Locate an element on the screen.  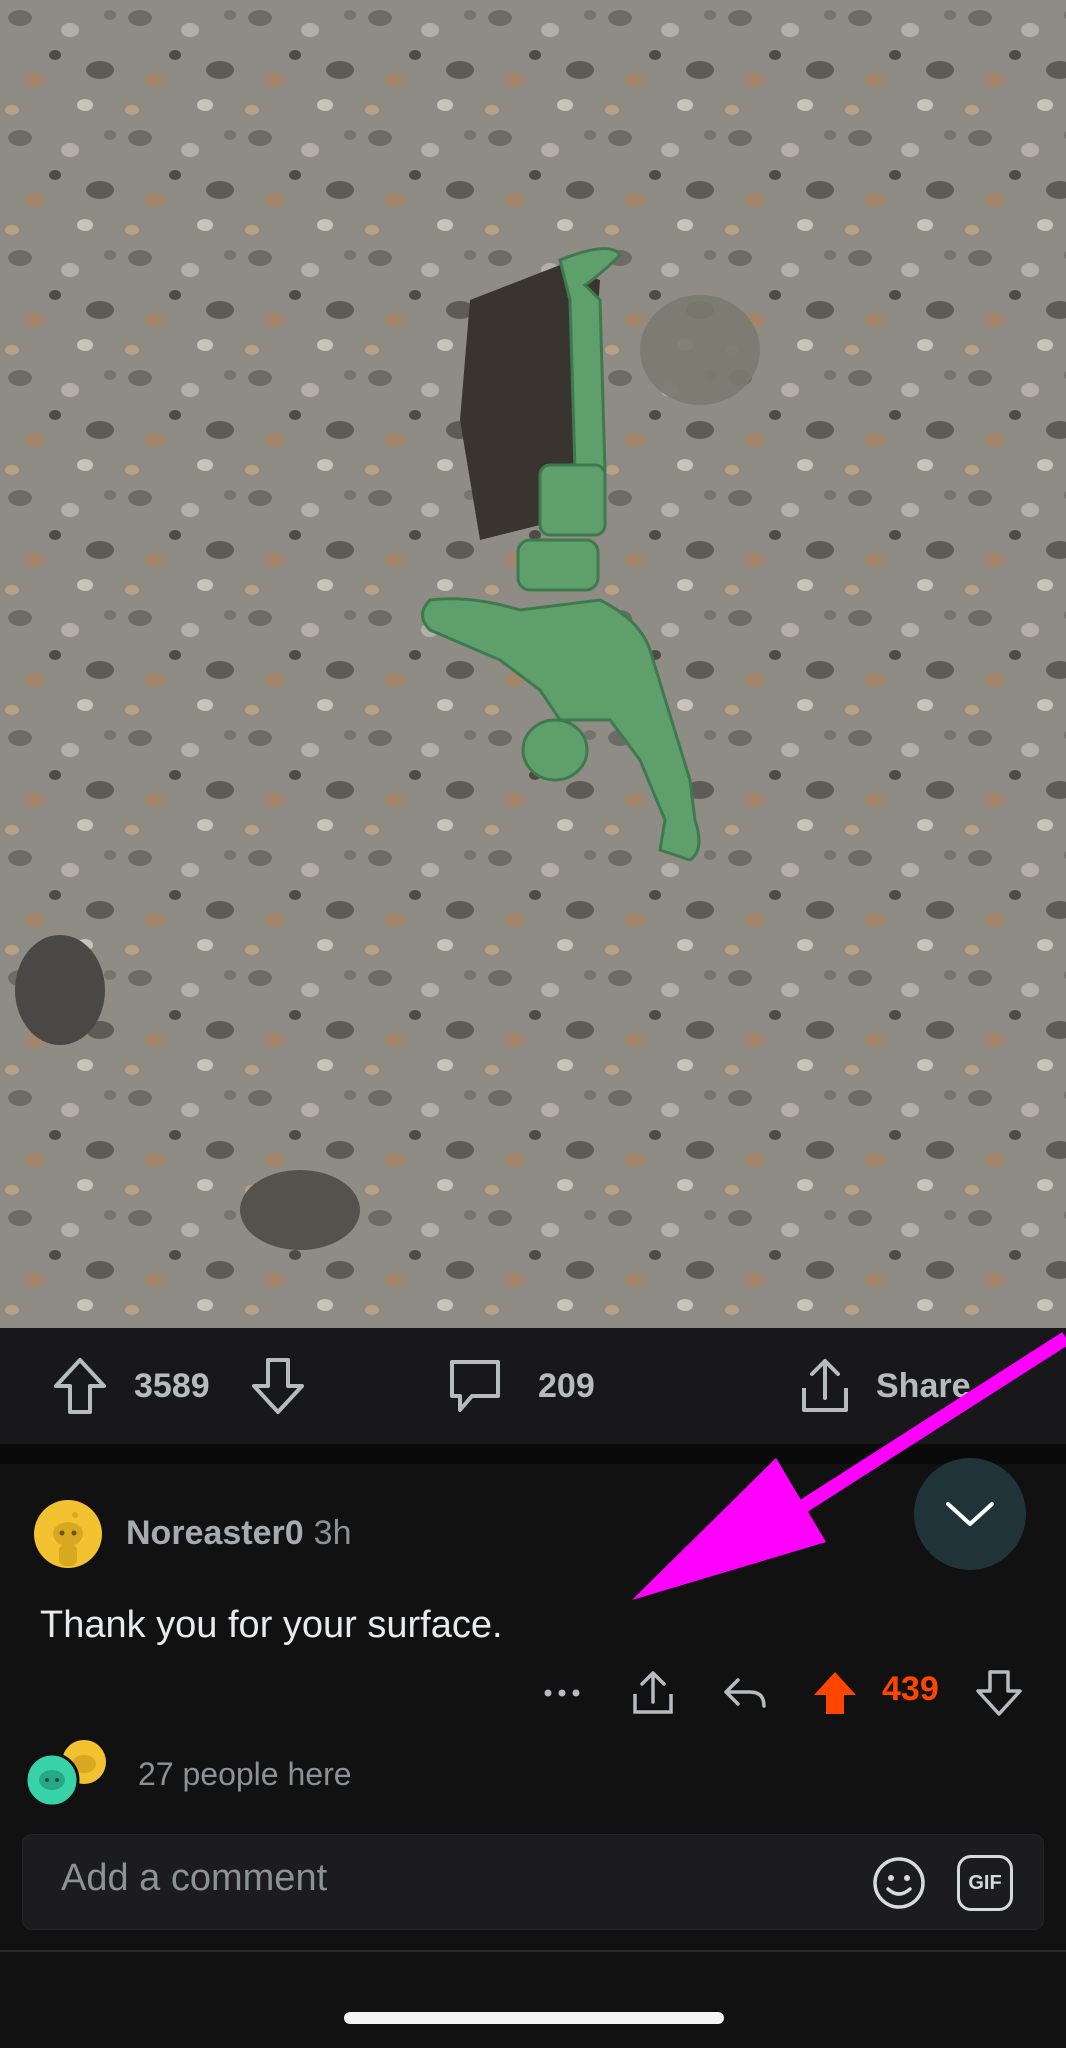
avatar is located at coordinates (68, 1534).